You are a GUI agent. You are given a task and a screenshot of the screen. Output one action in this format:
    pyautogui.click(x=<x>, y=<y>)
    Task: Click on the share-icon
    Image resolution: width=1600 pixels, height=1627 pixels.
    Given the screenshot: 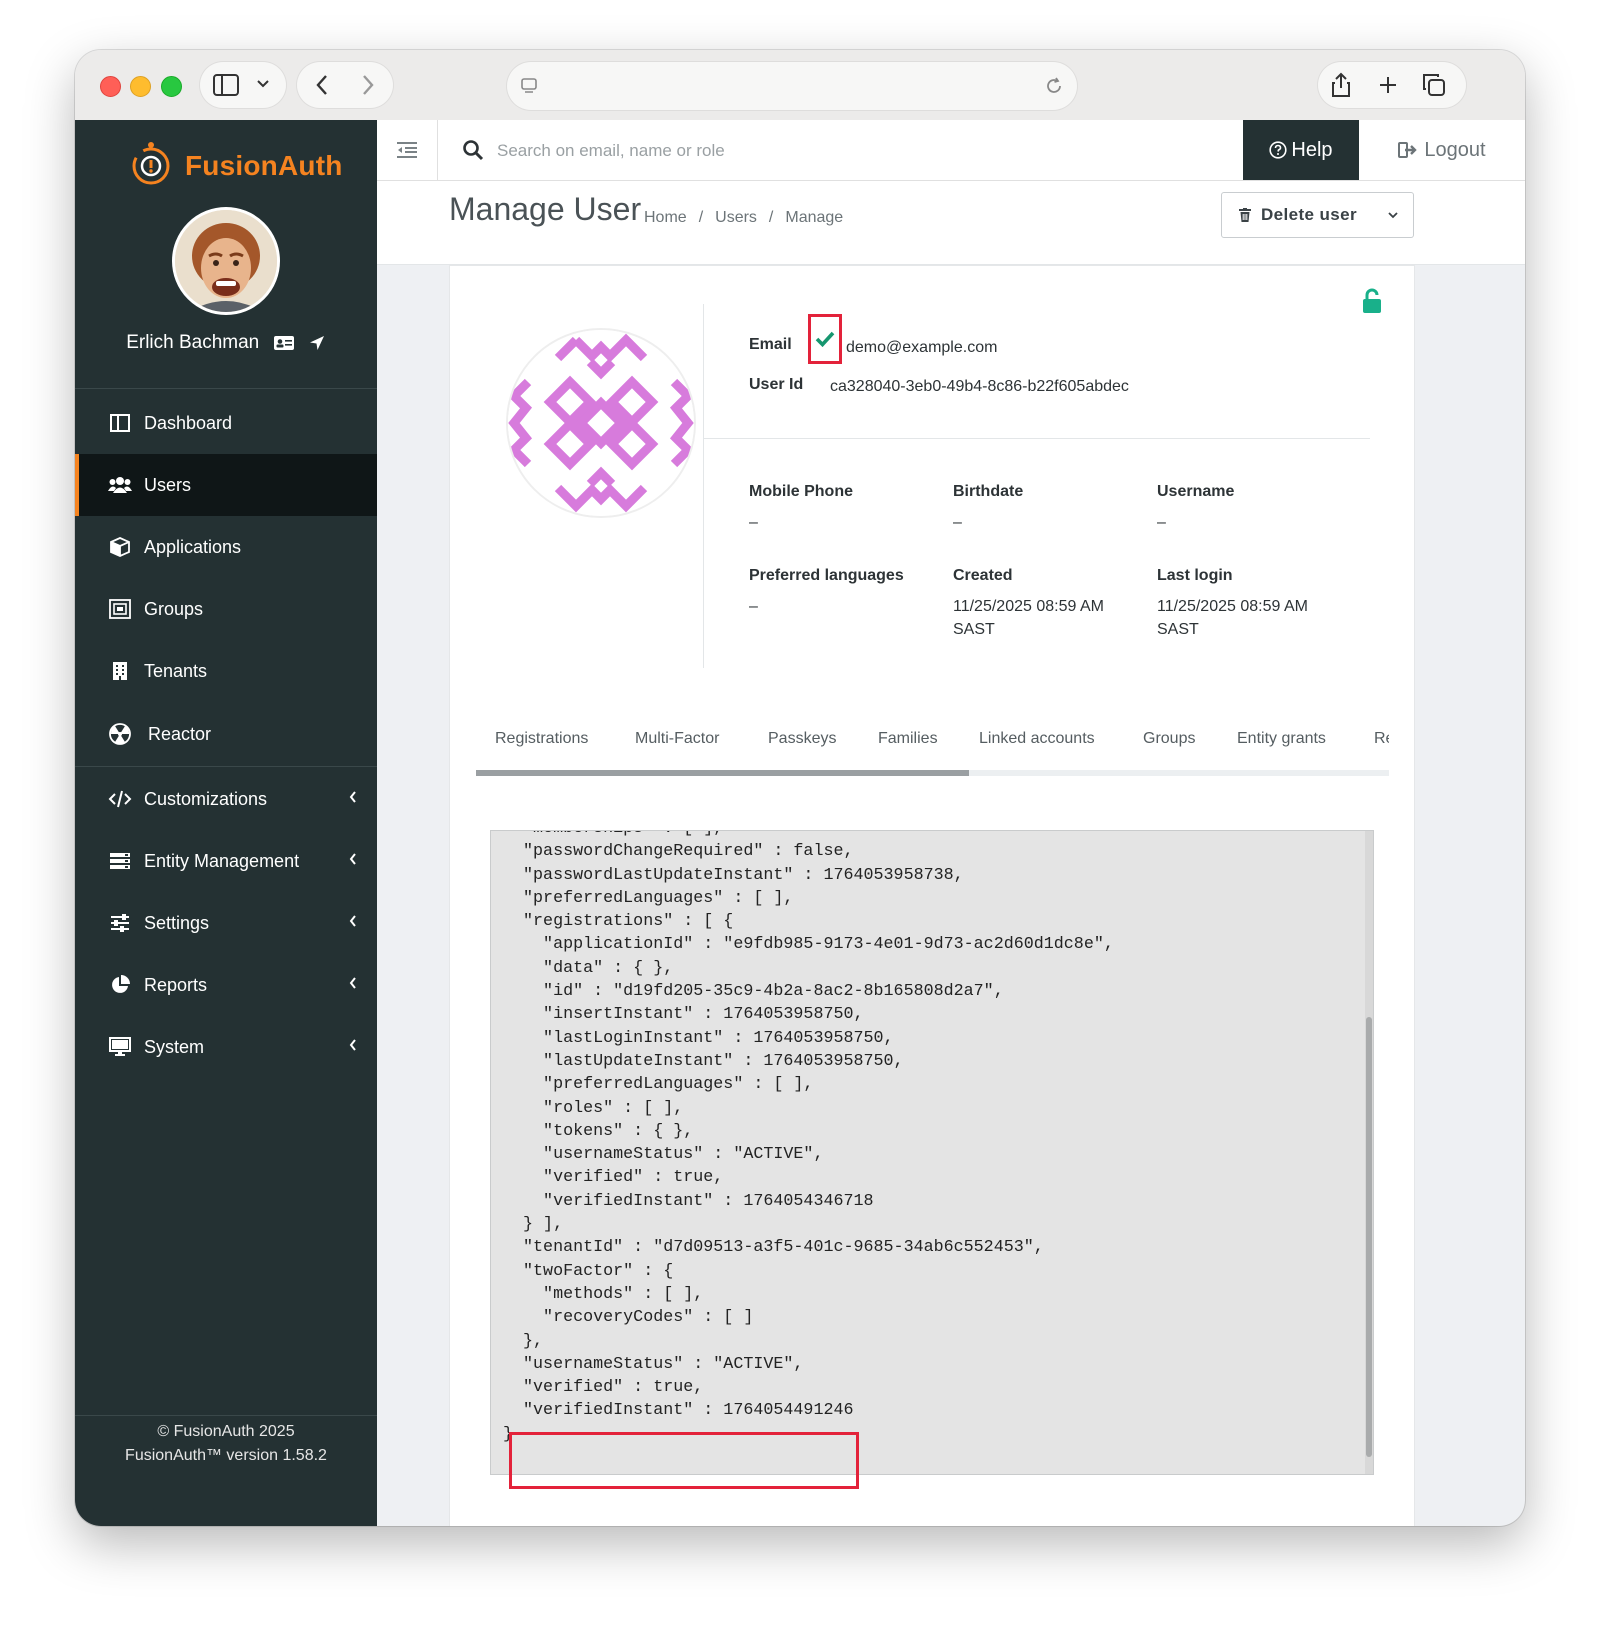 What is the action you would take?
    pyautogui.click(x=1341, y=85)
    